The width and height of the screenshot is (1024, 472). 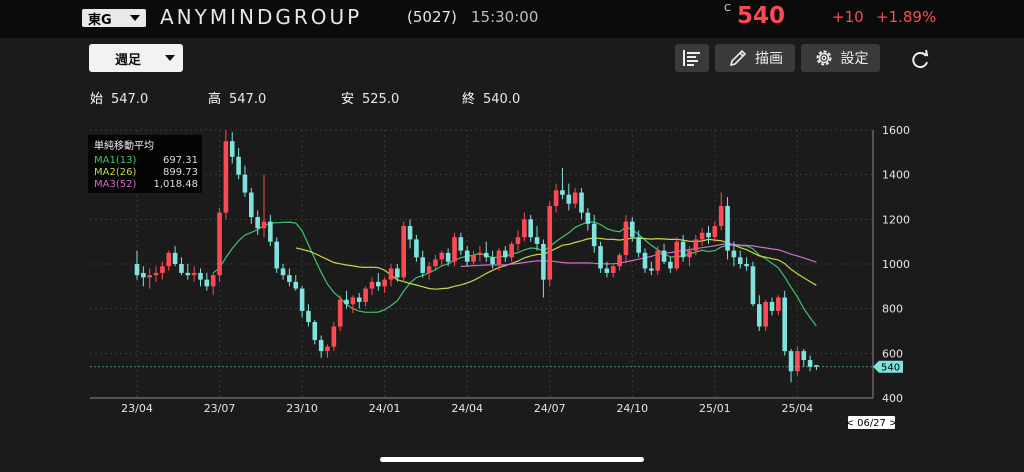 I want to click on ma2-name: MA2(26), so click(x=115, y=172).